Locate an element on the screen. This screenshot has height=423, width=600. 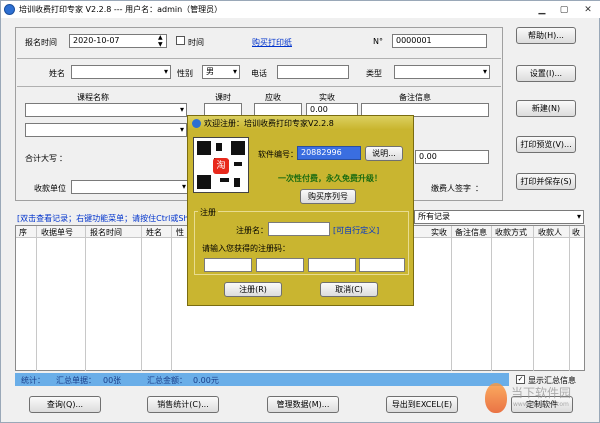
export-excel-button: 导出到EXCEL(E) is located at coordinates (422, 404).